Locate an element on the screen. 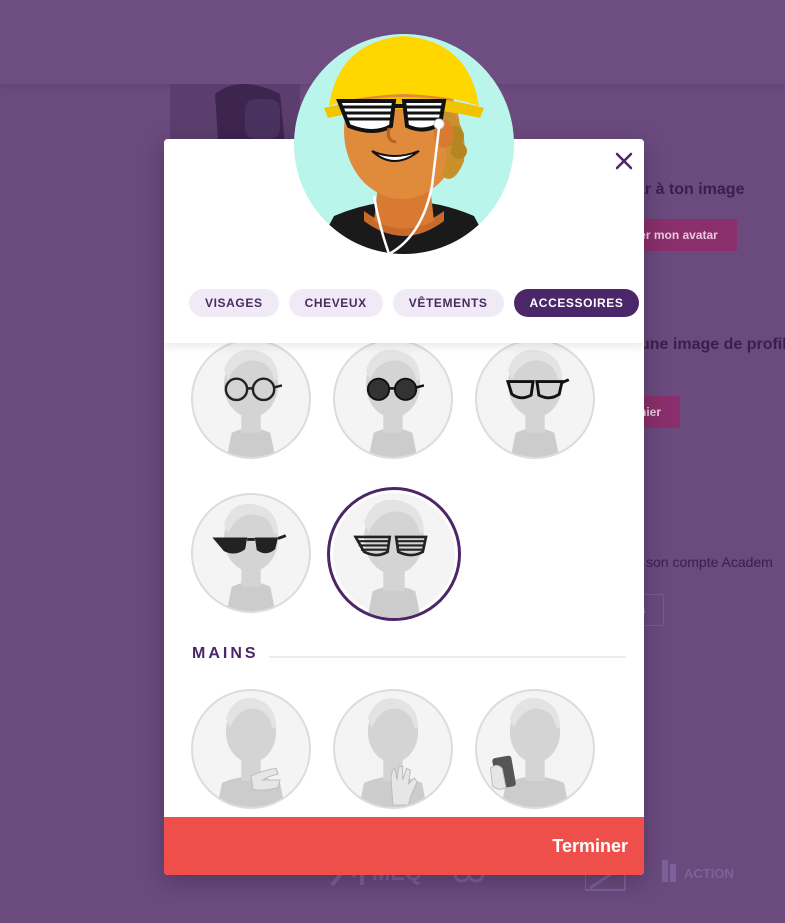 Image resolution: width=785 pixels, height=923 pixels. round-glasses-icon is located at coordinates (253, 403).